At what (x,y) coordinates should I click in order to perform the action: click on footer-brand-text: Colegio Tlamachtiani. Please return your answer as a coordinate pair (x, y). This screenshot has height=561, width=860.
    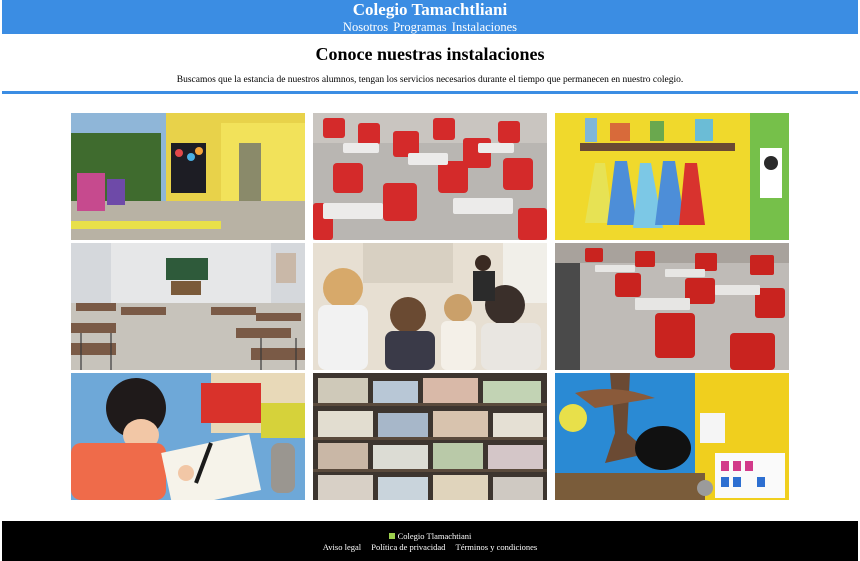
    Looking at the image, I should click on (434, 536).